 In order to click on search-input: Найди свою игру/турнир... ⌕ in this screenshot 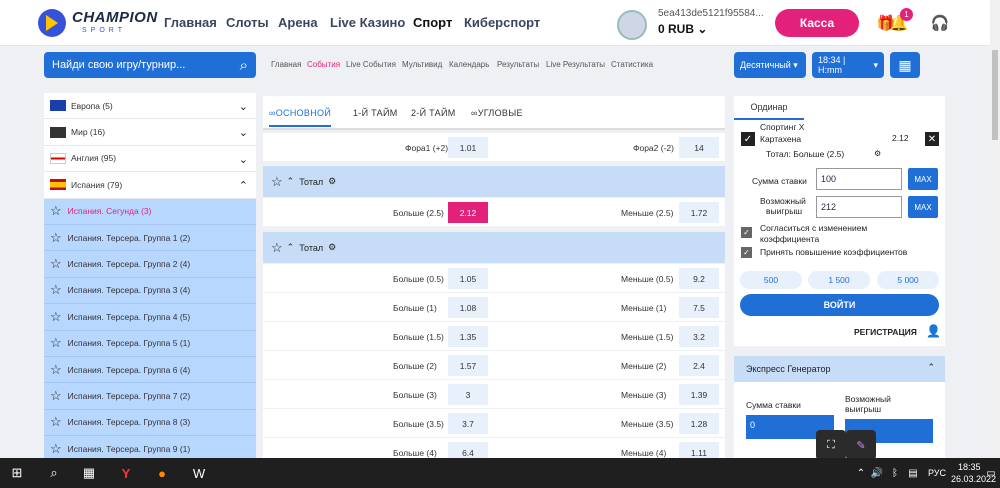, I will do `click(150, 65)`.